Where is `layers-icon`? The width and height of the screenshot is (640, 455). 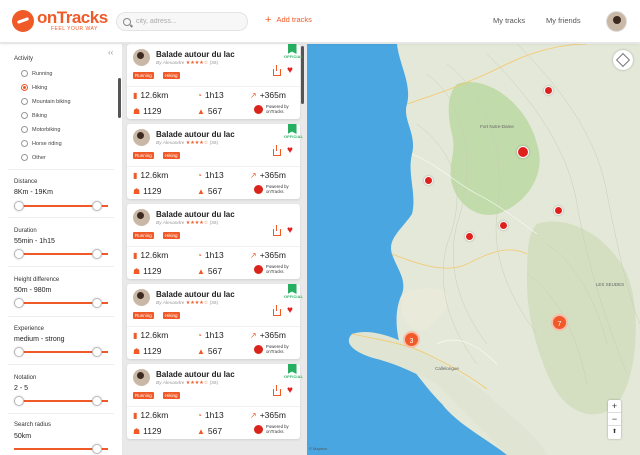 layers-icon is located at coordinates (623, 60).